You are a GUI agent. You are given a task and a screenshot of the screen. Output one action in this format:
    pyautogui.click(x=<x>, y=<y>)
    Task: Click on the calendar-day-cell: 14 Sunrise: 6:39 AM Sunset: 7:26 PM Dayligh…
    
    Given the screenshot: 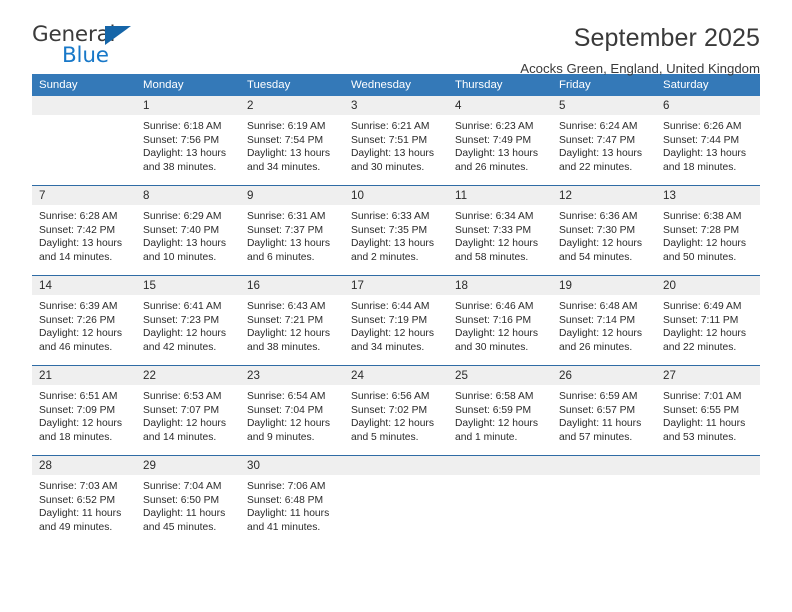 What is the action you would take?
    pyautogui.click(x=84, y=320)
    